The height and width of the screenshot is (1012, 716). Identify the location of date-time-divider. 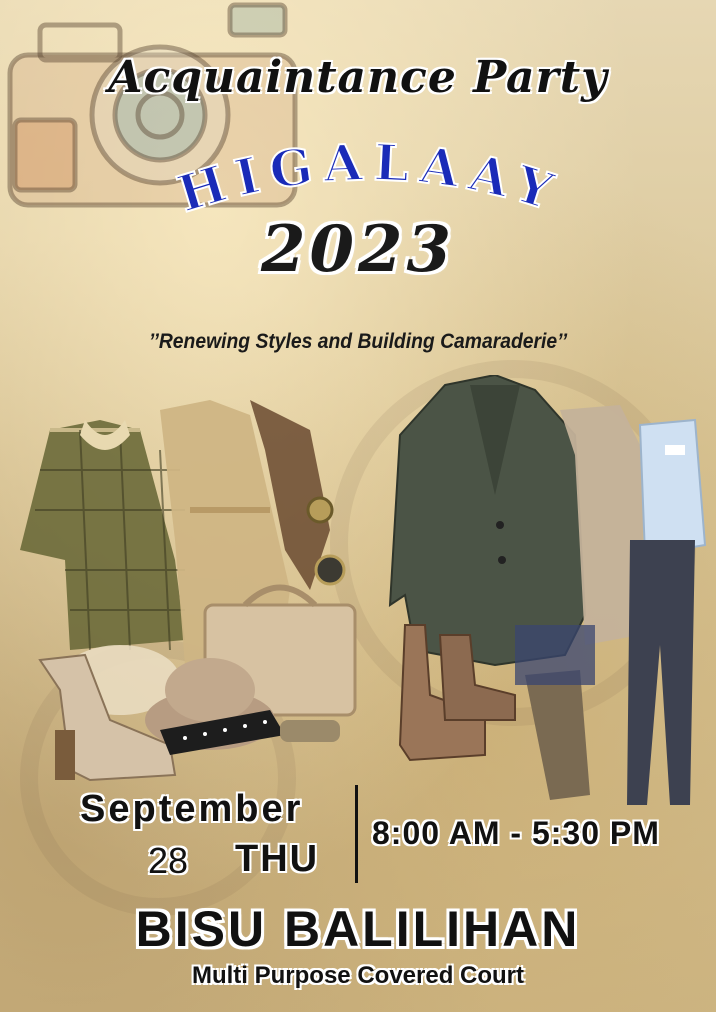
(356, 834).